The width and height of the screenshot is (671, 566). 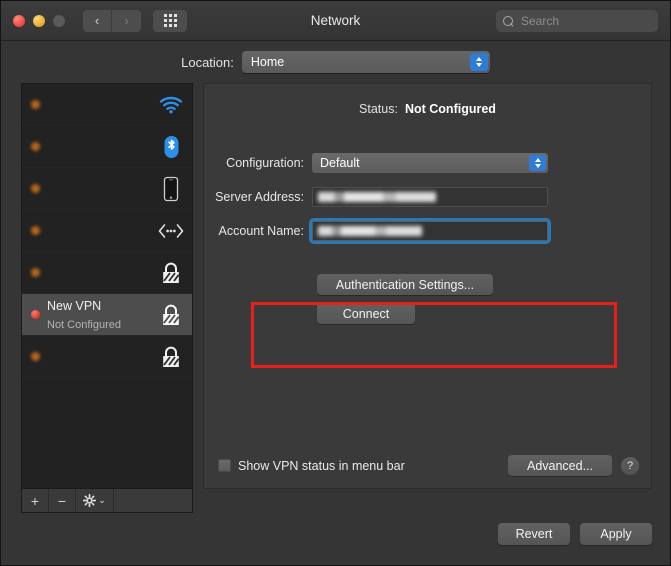 I want to click on chevron-right-icon: ›, so click(x=126, y=20).